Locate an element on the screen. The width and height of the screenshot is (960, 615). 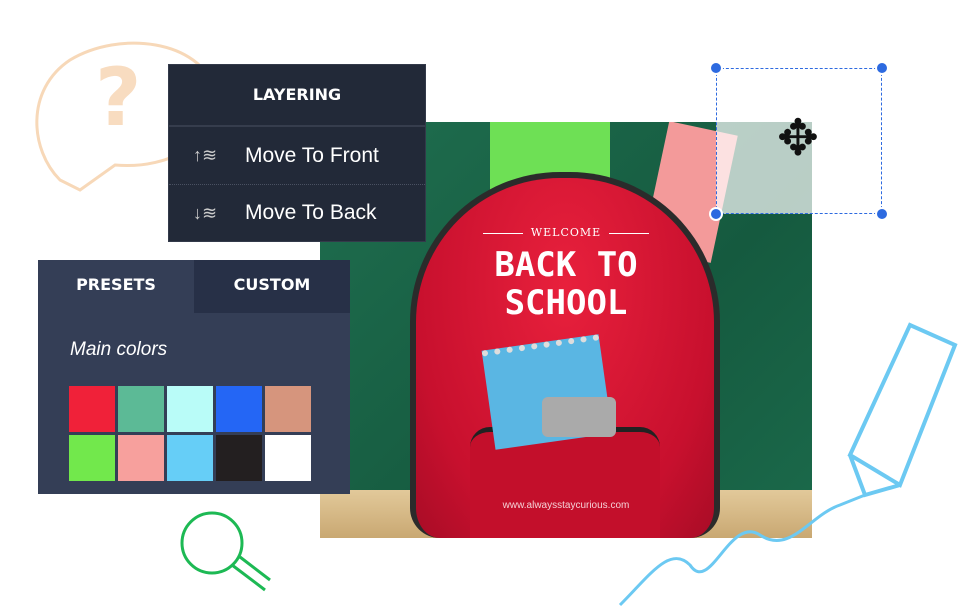
tab-presets: PRESETS is located at coordinates (116, 286).